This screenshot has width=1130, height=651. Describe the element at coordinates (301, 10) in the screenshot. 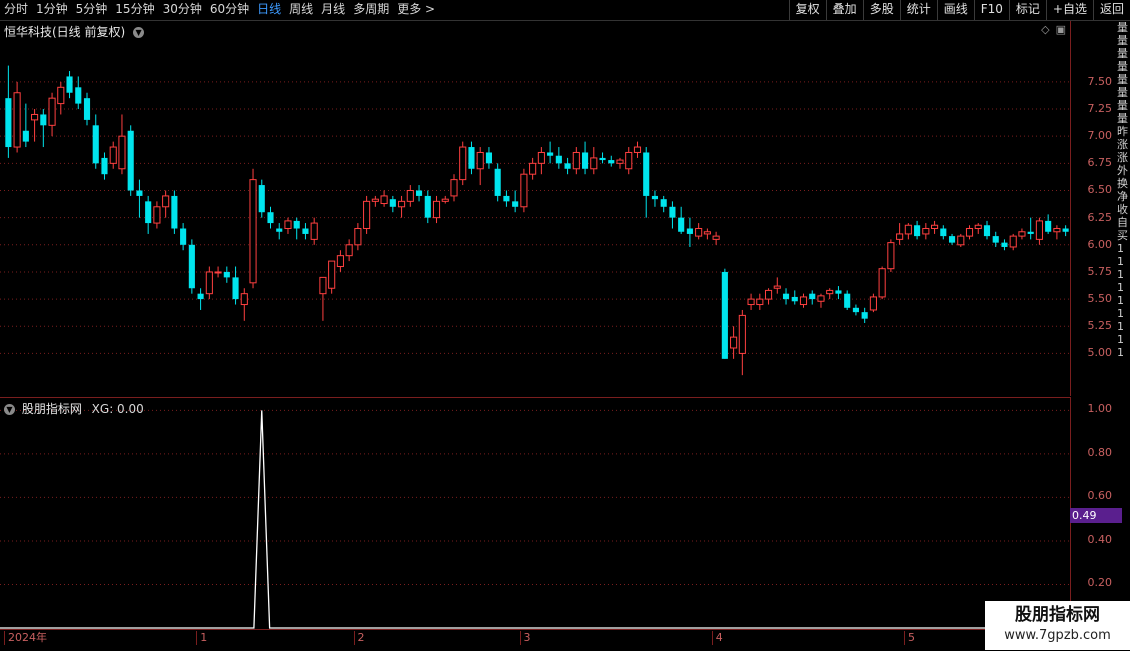

I see `tab-timeframe-7: 周线` at that location.